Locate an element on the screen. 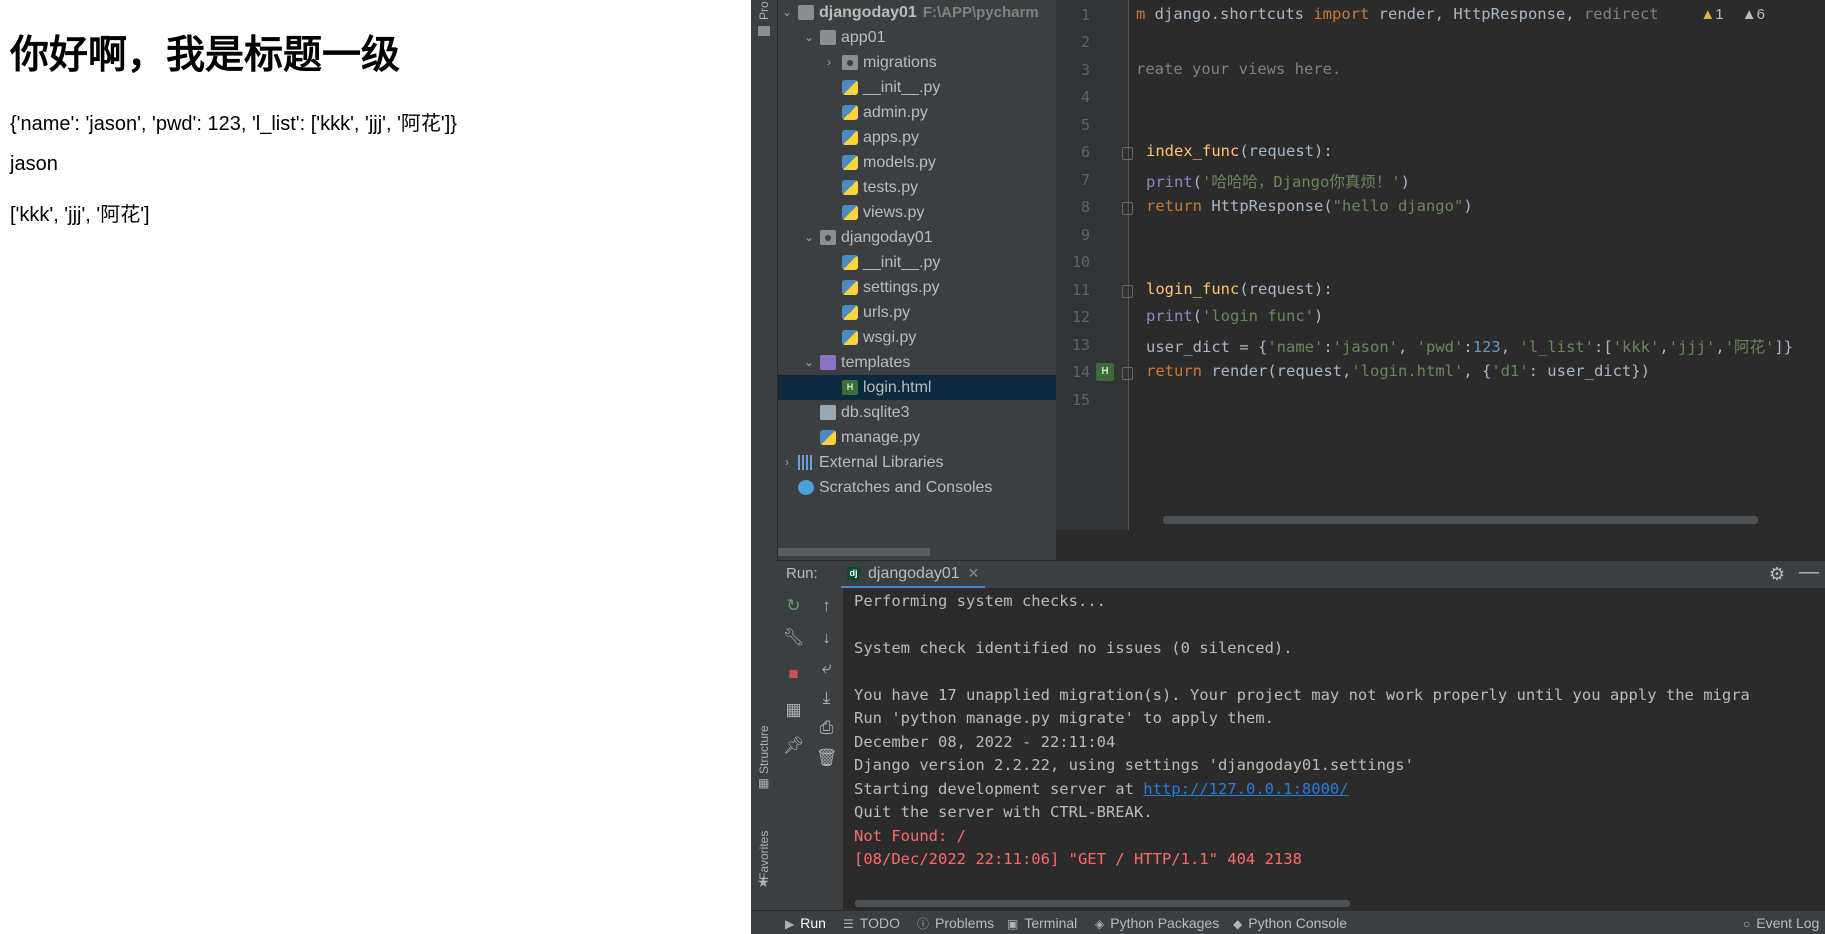 The image size is (1825, 934). scroll-to-end-icon: ⤓ is located at coordinates (826, 698).